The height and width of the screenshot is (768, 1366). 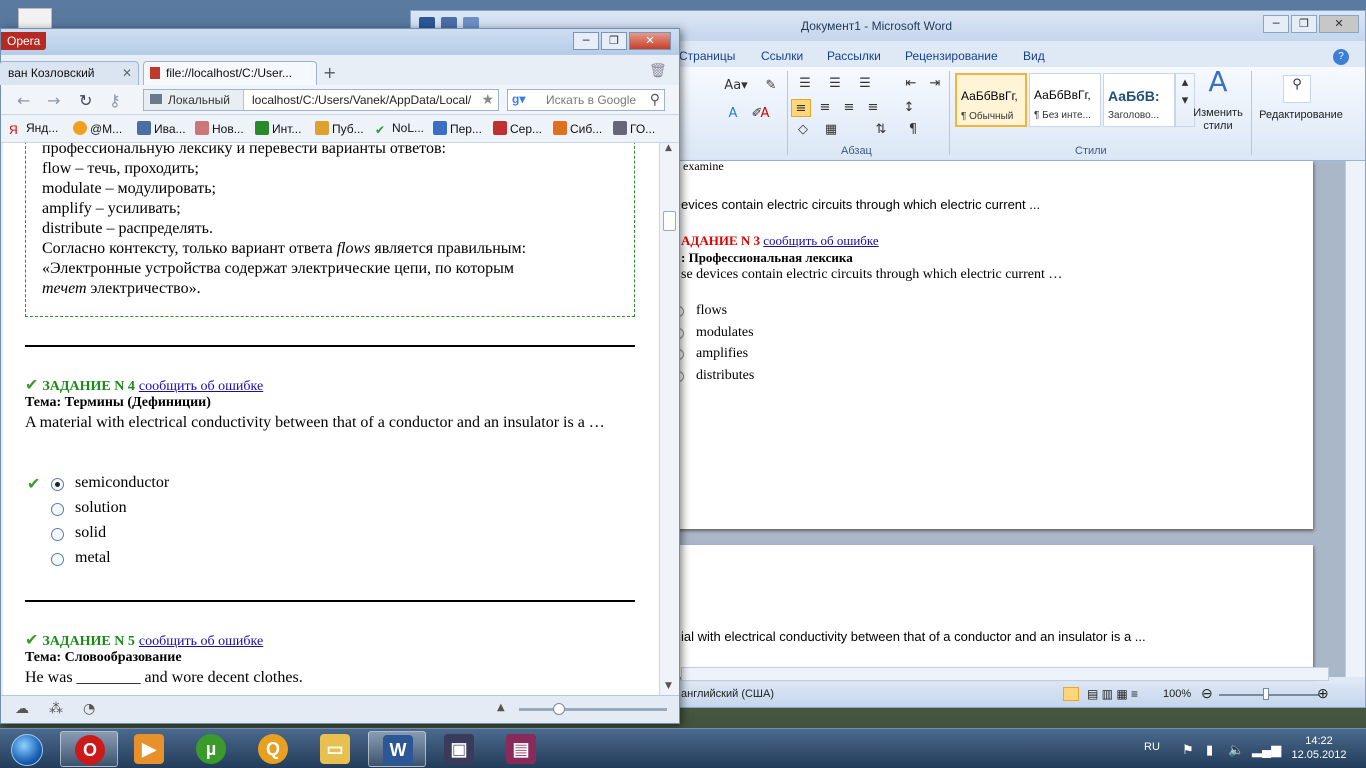 I want to click on answer-label: solid, so click(x=90, y=533).